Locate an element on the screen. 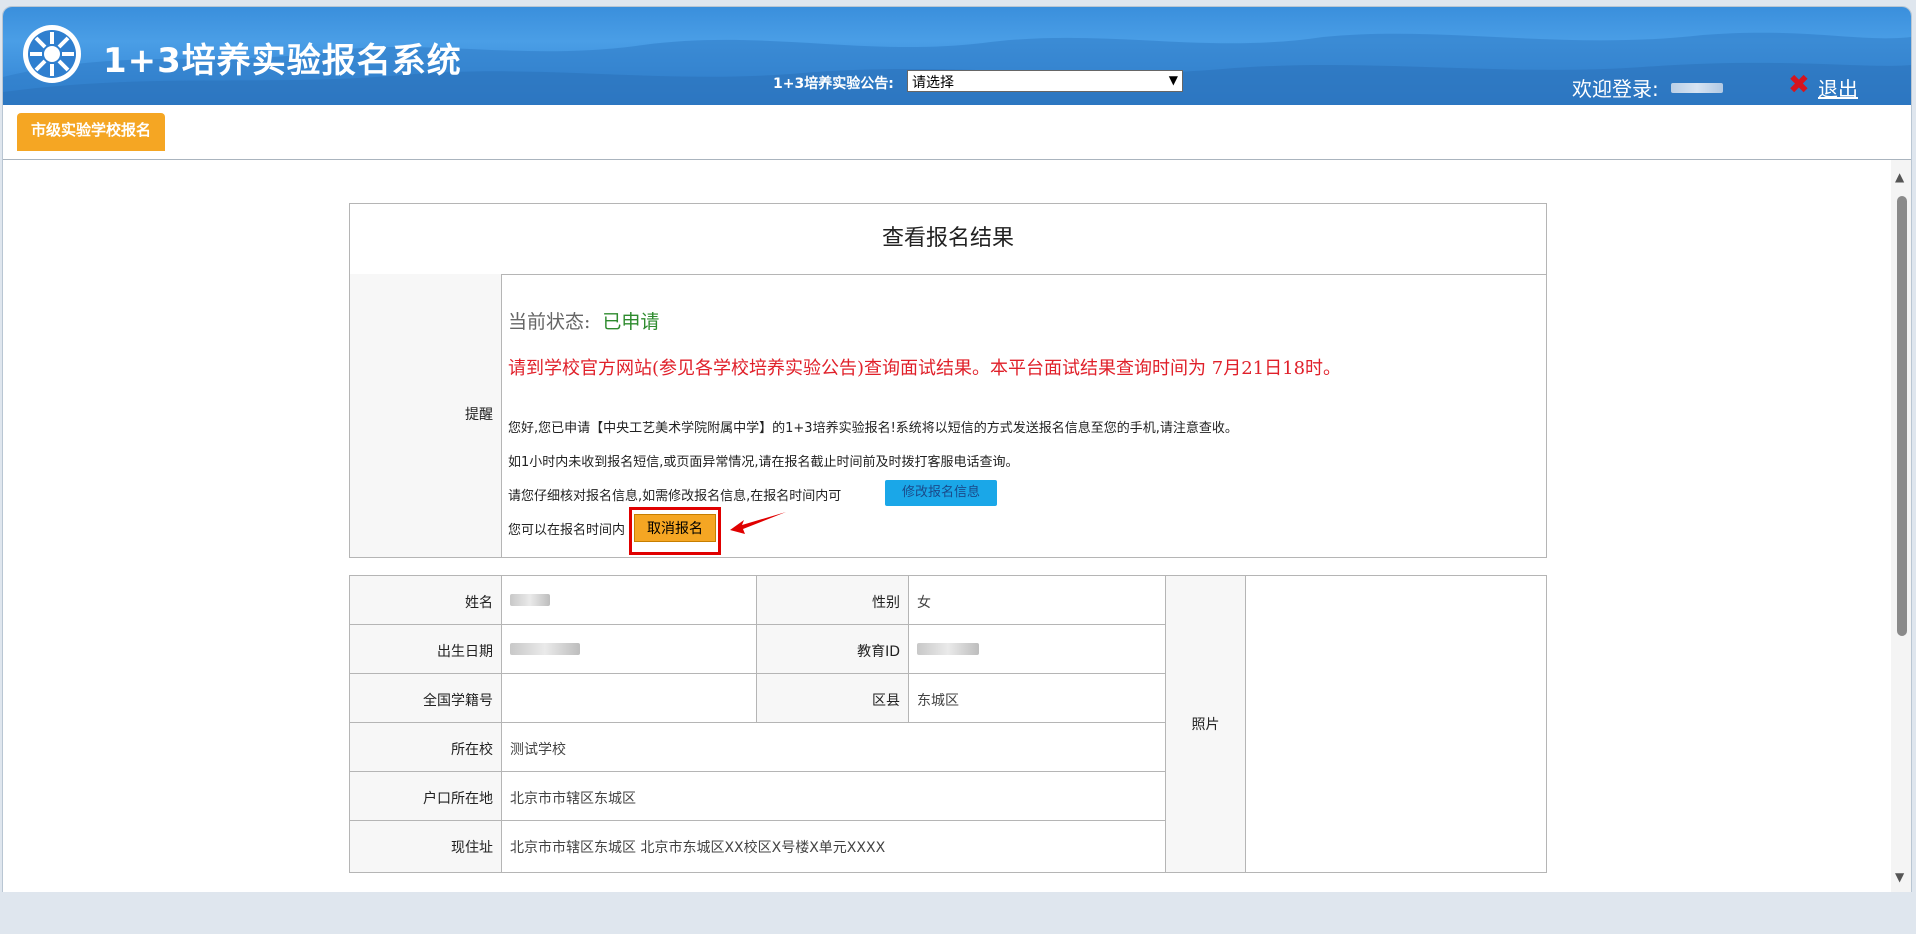 Image resolution: width=1916 pixels, height=934 pixels. gender-value: 女 is located at coordinates (924, 603).